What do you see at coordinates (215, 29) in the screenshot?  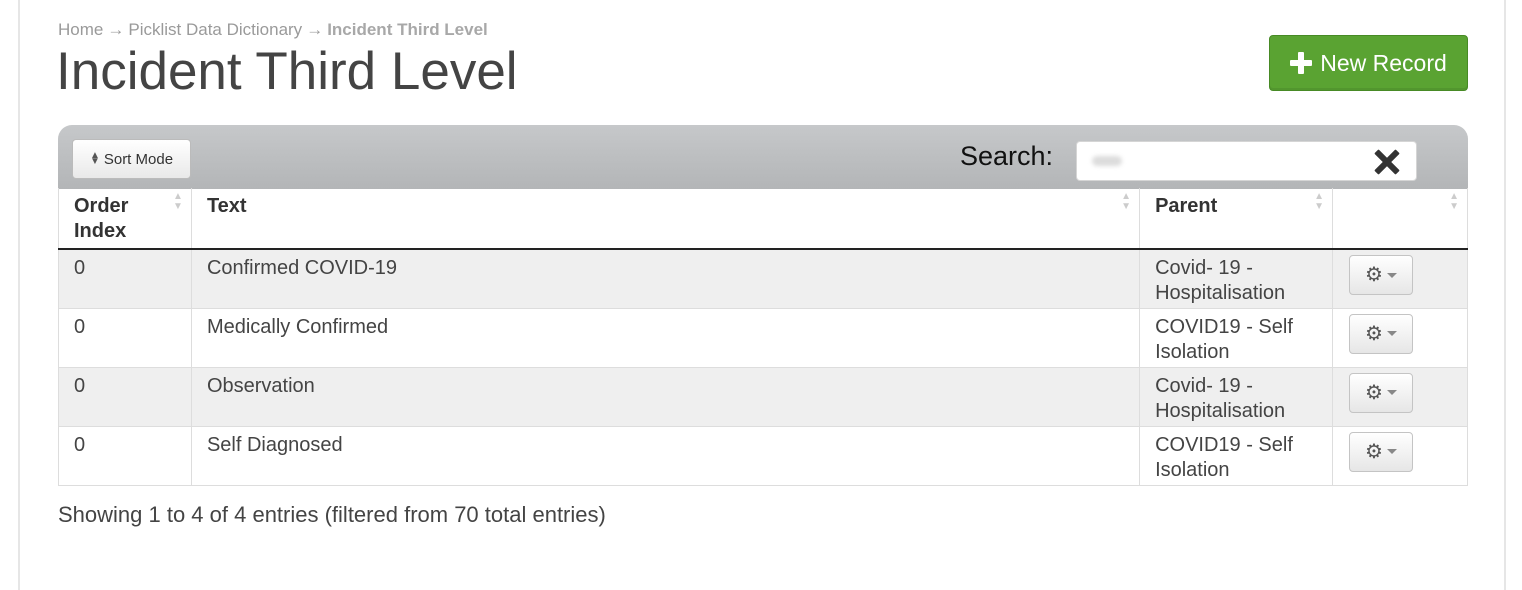 I see `breadcrumb-parent-link: Picklist Data Dictionary` at bounding box center [215, 29].